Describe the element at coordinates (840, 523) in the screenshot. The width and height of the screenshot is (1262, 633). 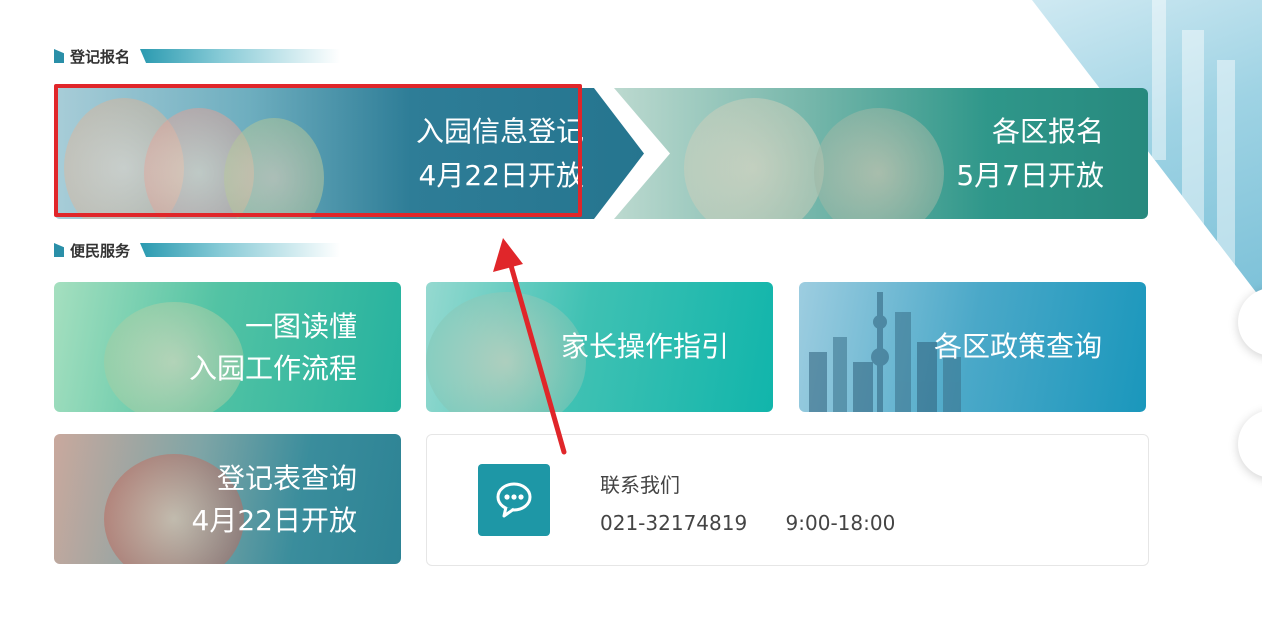
I see `contact-hours: 9:00-18:00` at that location.